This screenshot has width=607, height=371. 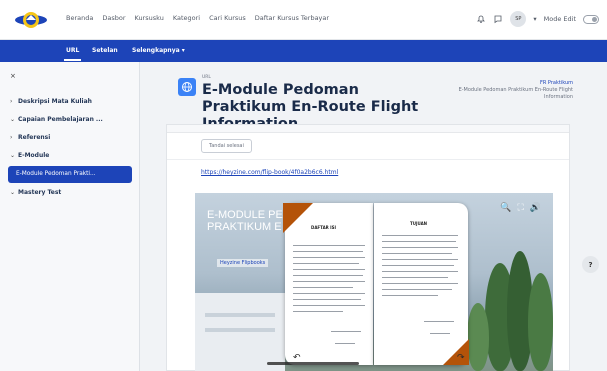 I want to click on close-drawer-icon: ×, so click(x=13, y=76).